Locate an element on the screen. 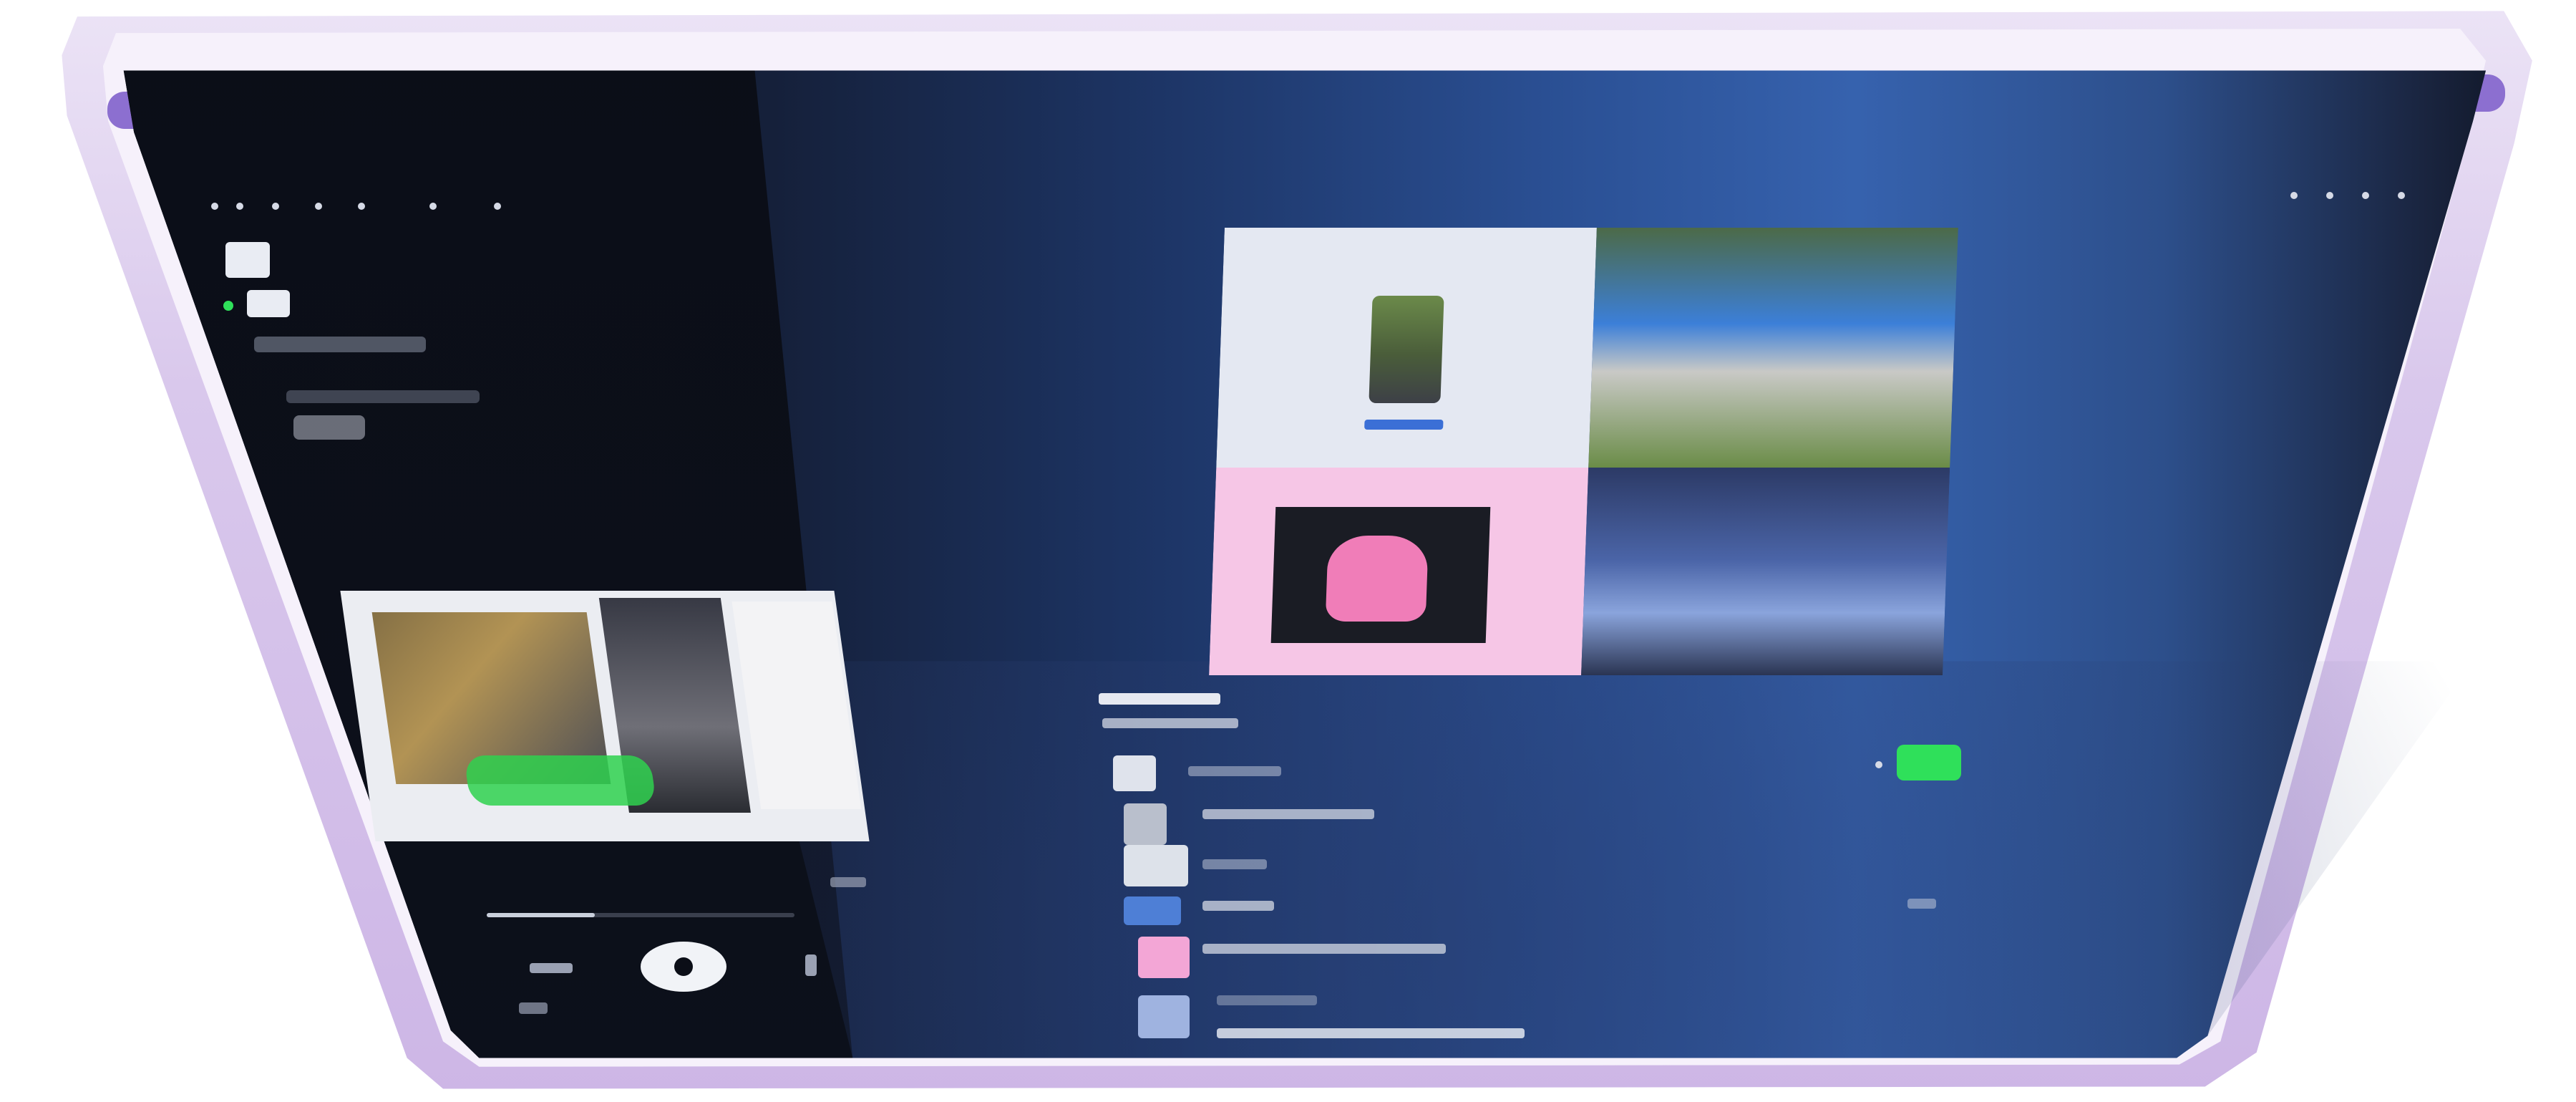 Image resolution: width=2576 pixels, height=1102 pixels. play-glyph is located at coordinates (683, 966).